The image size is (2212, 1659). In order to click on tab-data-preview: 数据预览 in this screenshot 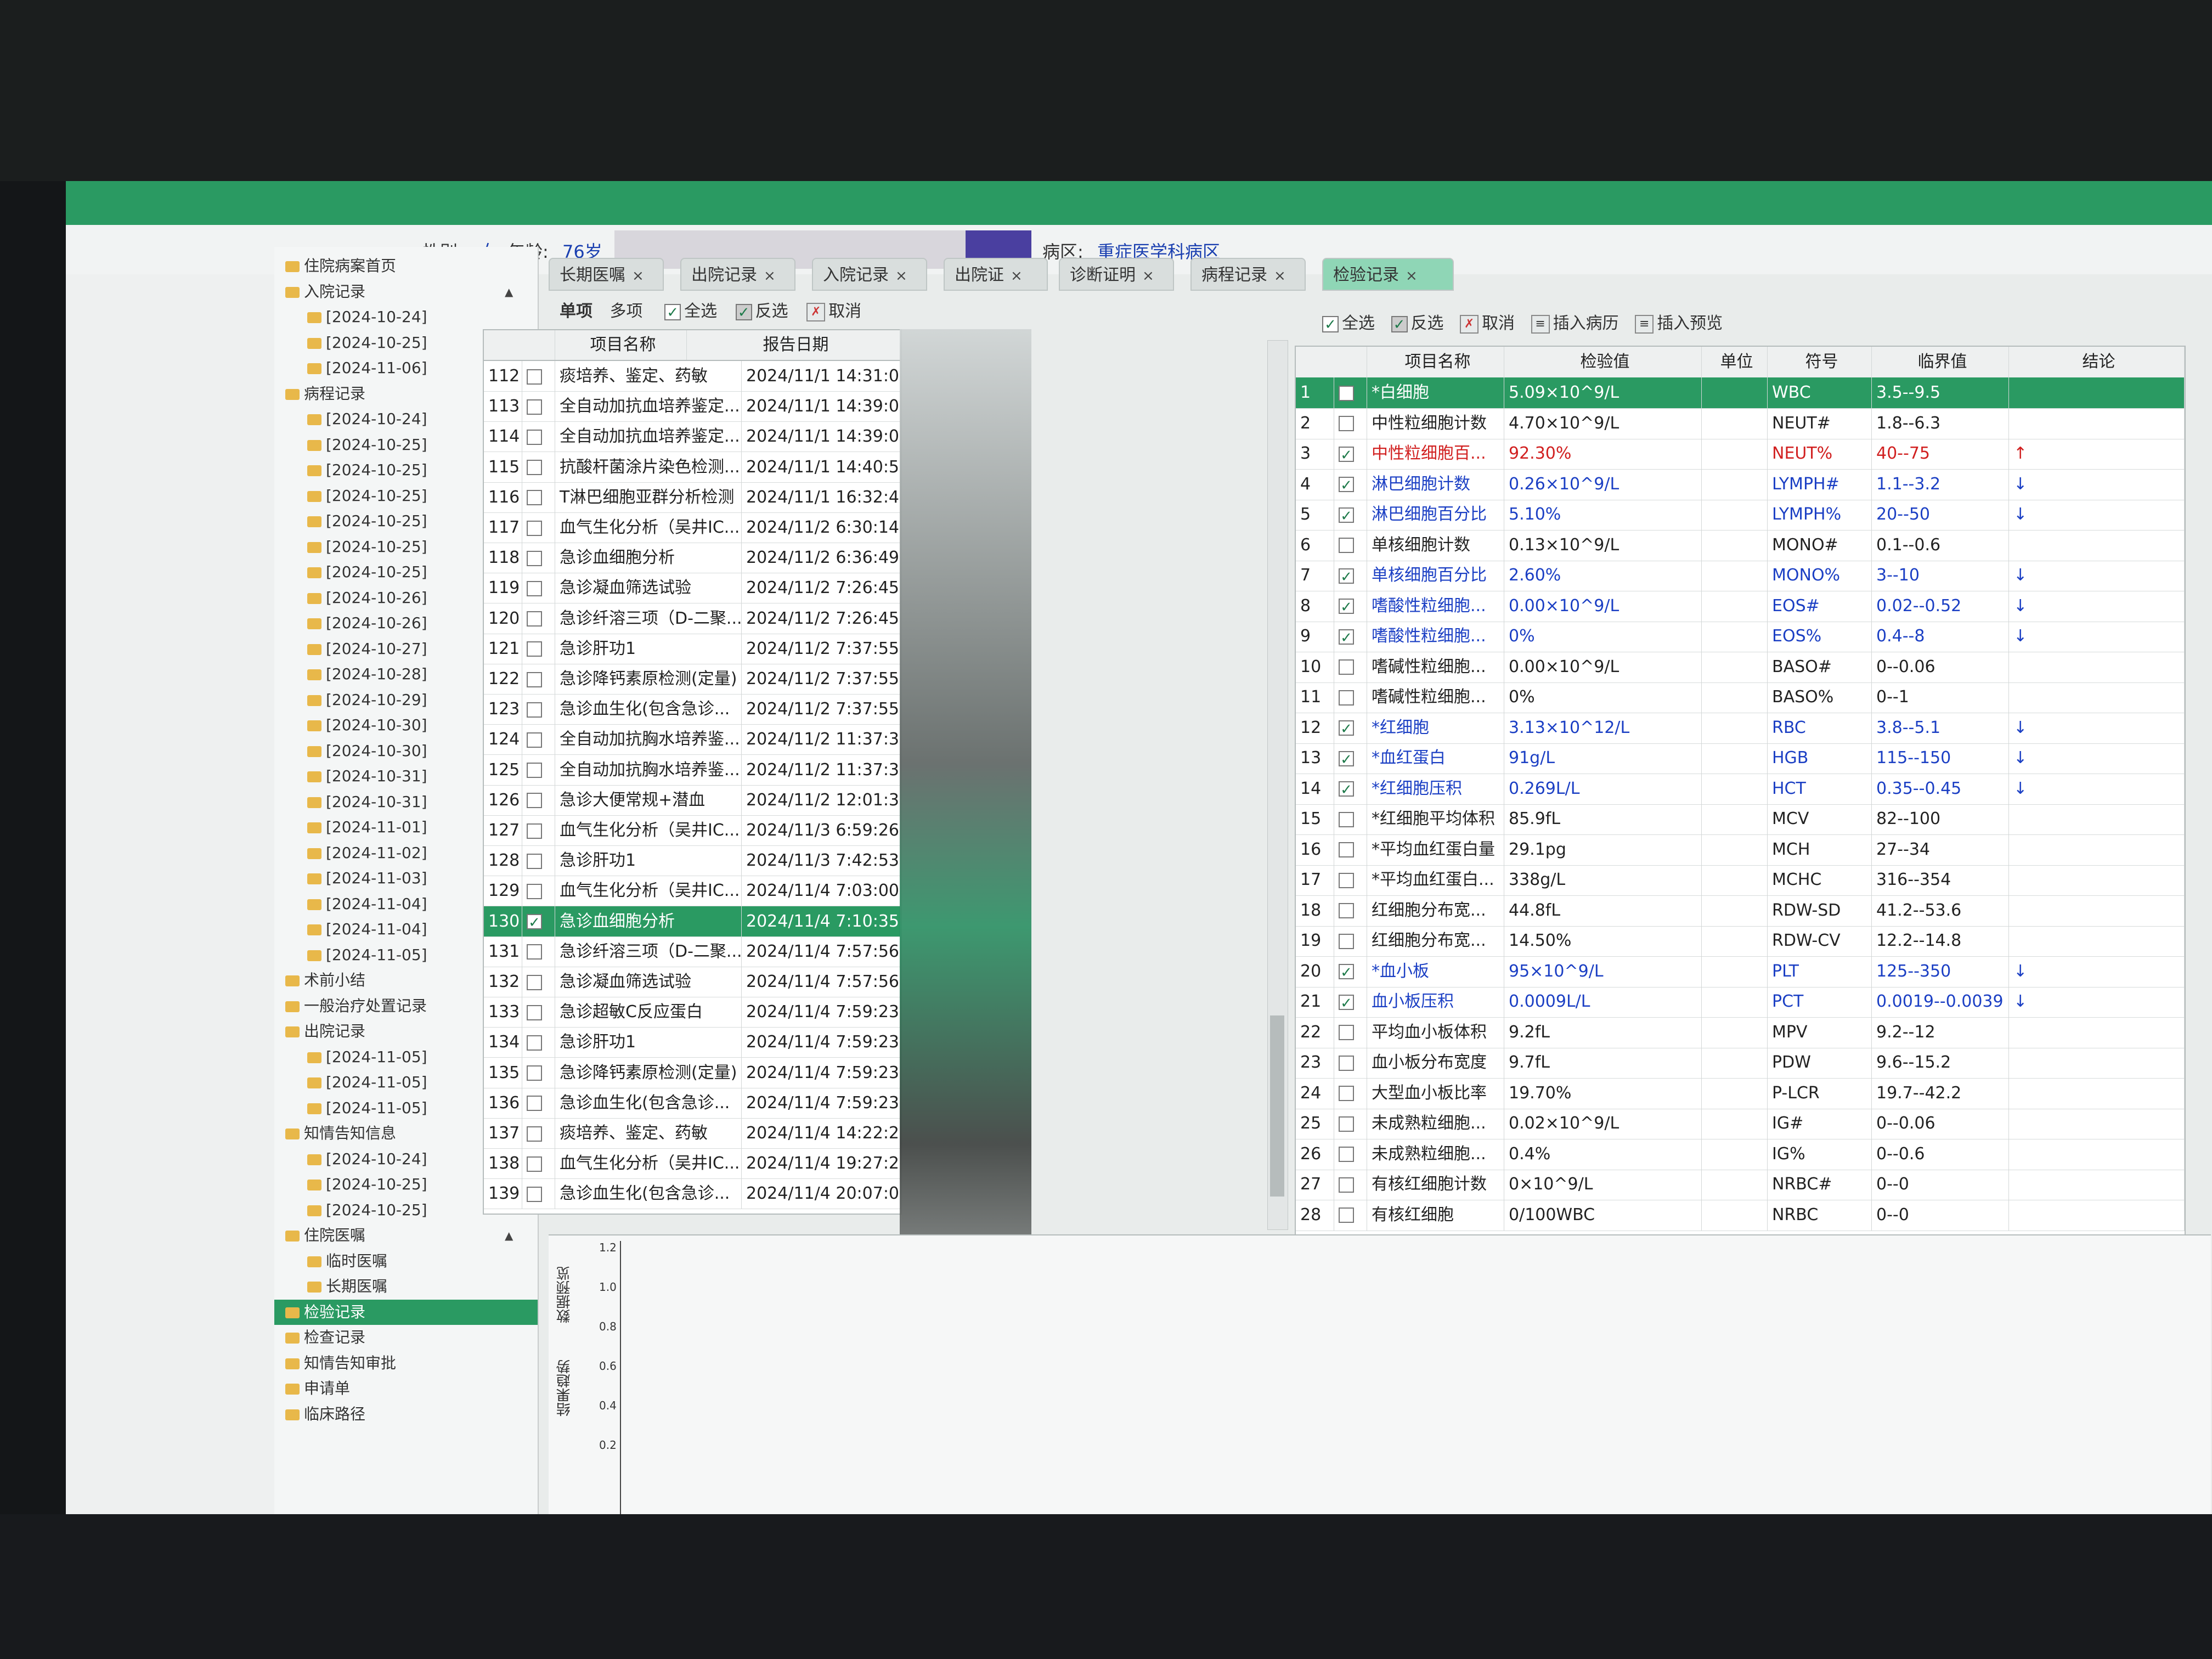, I will do `click(566, 1282)`.